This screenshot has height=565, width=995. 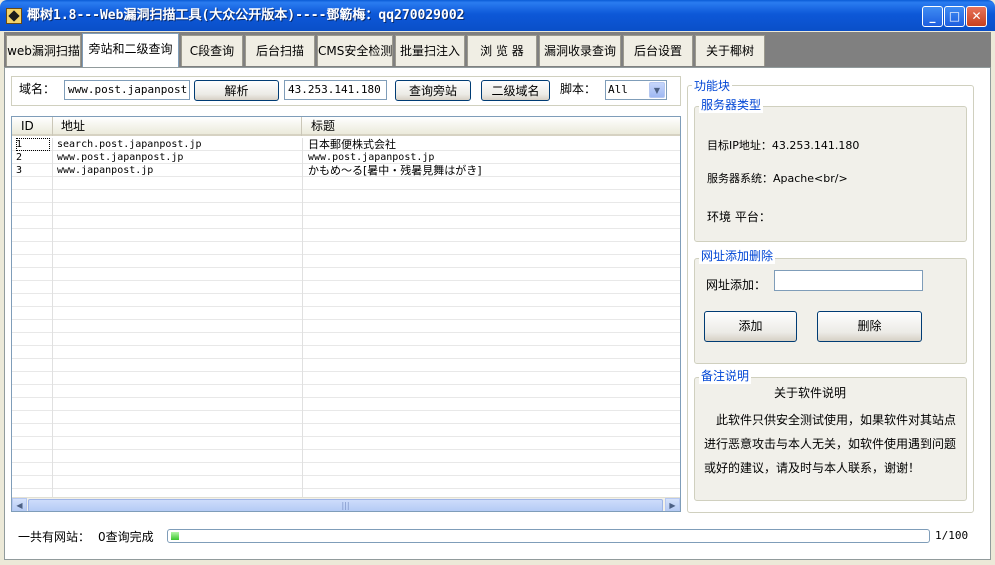 I want to click on scrollbar-thumb: |||, so click(x=345, y=505).